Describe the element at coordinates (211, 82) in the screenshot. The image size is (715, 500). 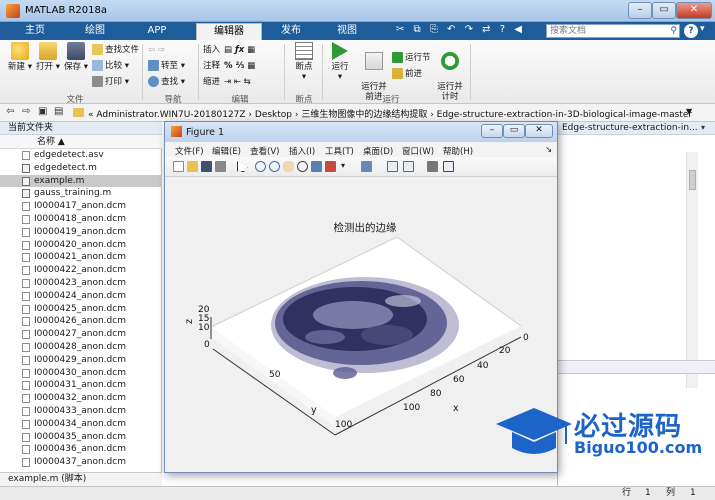
I see `indent-button: 缩进` at that location.